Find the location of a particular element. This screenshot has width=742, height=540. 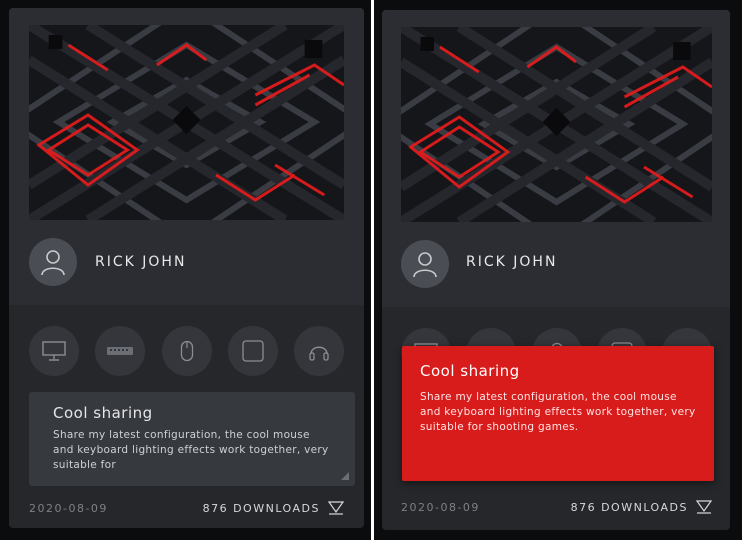

gear-icons-row is located at coordinates (186, 352).